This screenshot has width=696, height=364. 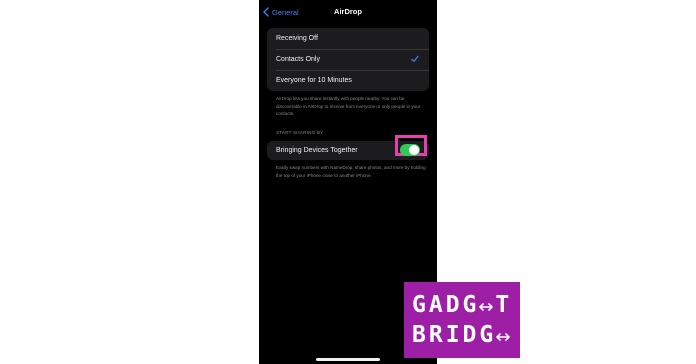 I want to click on navigation-bar: General AirDrop, so click(x=348, y=12).